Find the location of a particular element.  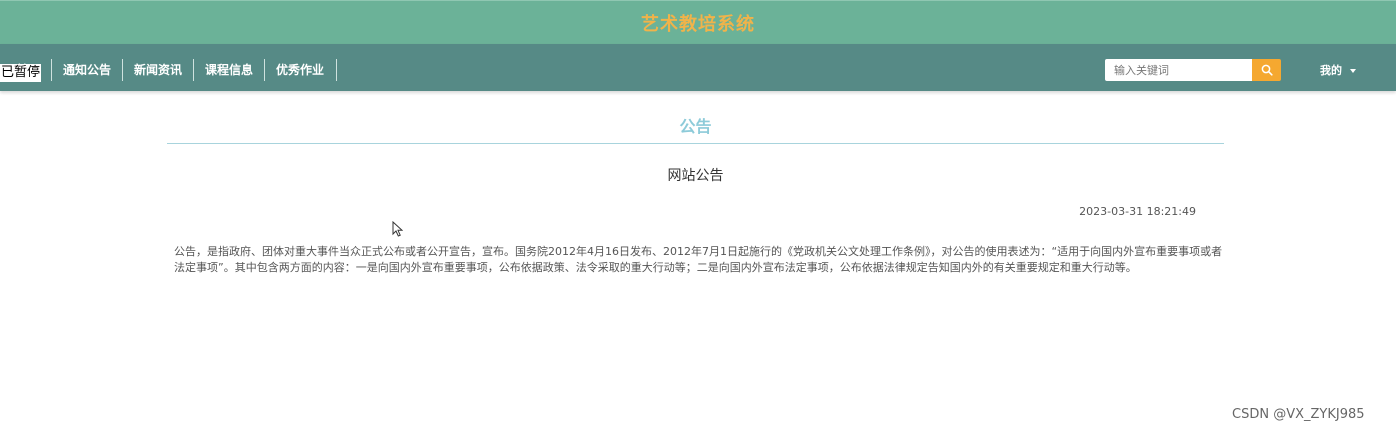

search-icon is located at coordinates (1267, 70).